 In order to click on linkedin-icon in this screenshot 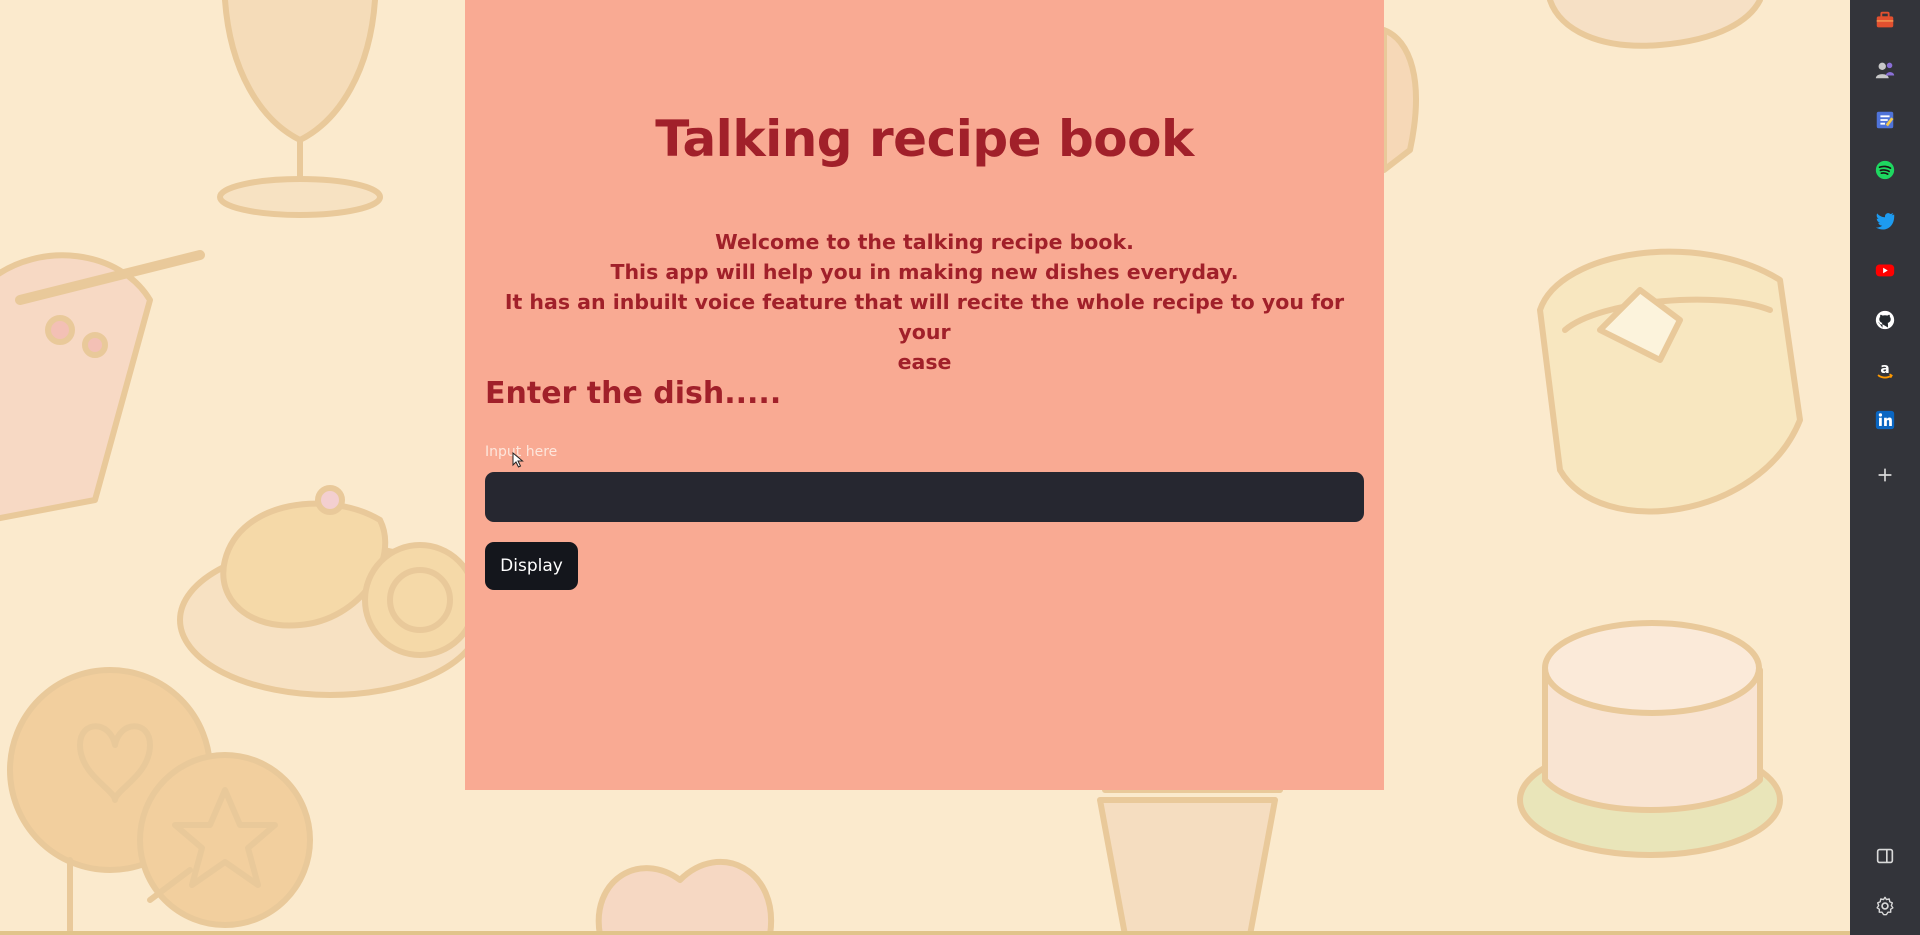, I will do `click(1885, 420)`.